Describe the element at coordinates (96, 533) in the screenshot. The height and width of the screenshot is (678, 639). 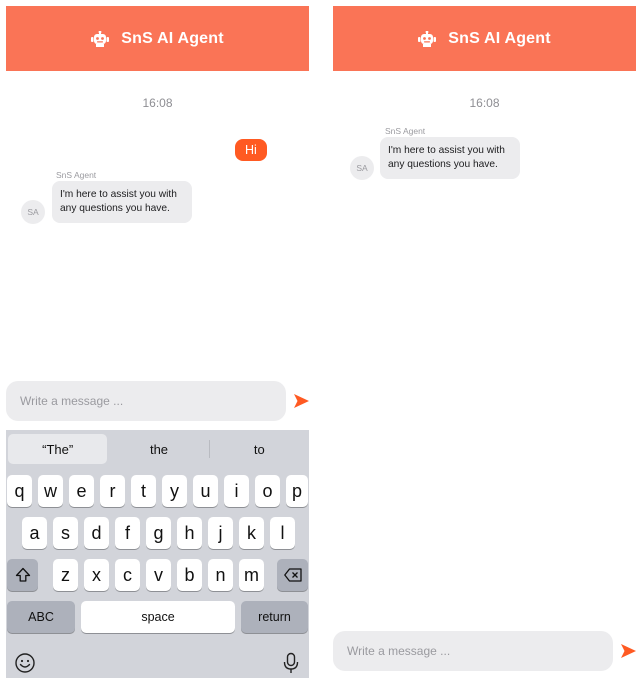
I see `key-d: d` at that location.